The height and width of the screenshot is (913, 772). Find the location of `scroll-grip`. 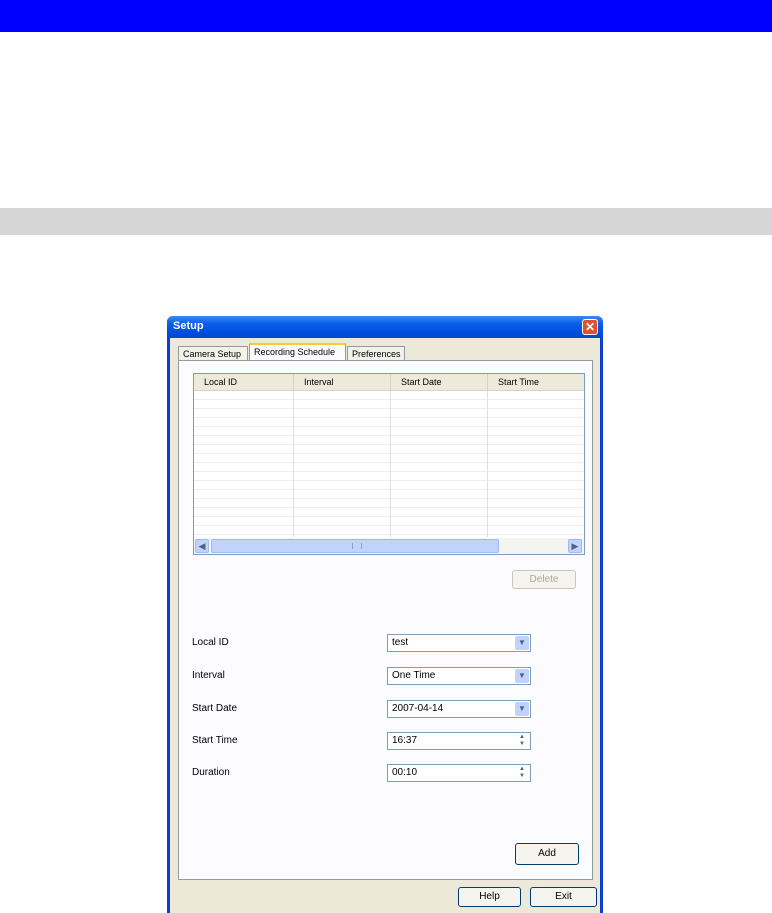

scroll-grip is located at coordinates (357, 546).